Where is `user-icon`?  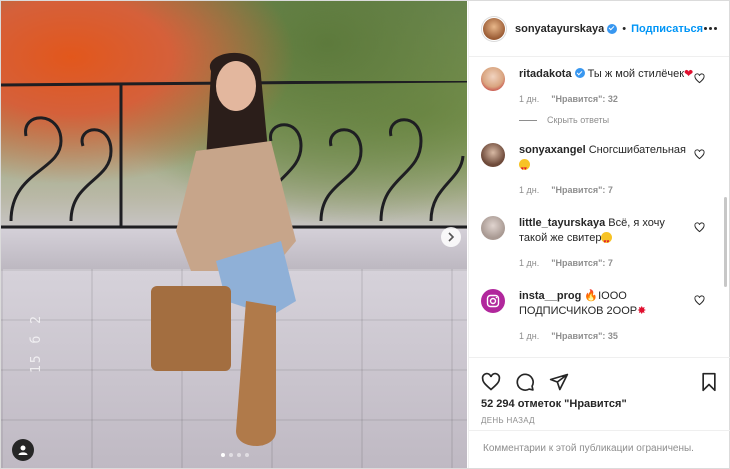
user-icon is located at coordinates (23, 450).